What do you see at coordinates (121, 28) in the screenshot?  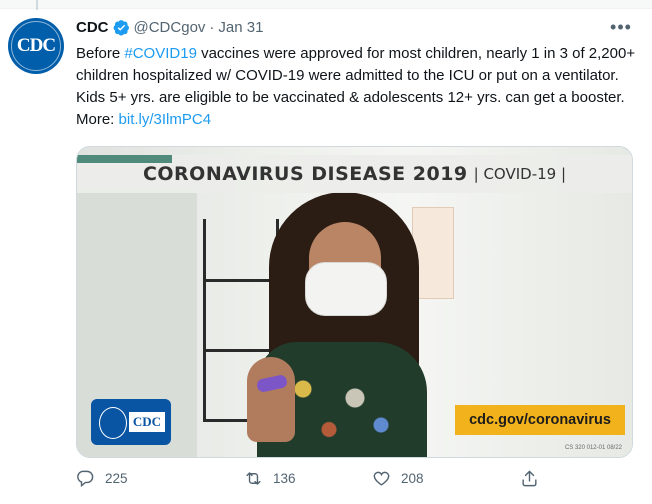 I see `verified-badge-icon` at bounding box center [121, 28].